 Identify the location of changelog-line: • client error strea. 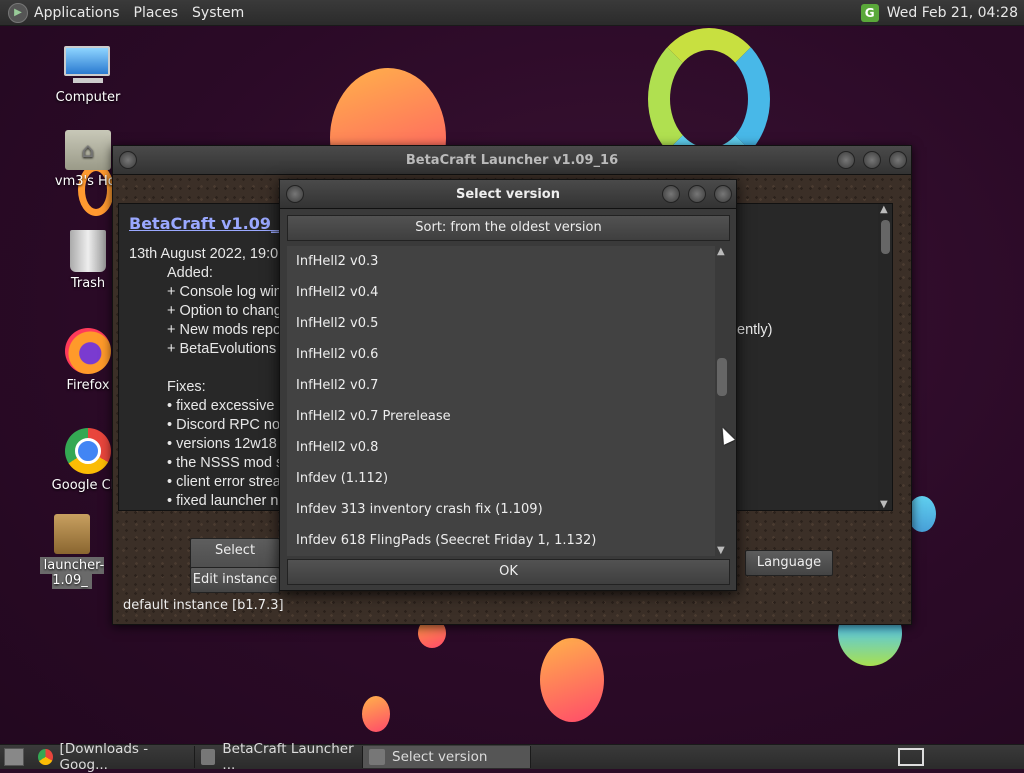
(224, 482).